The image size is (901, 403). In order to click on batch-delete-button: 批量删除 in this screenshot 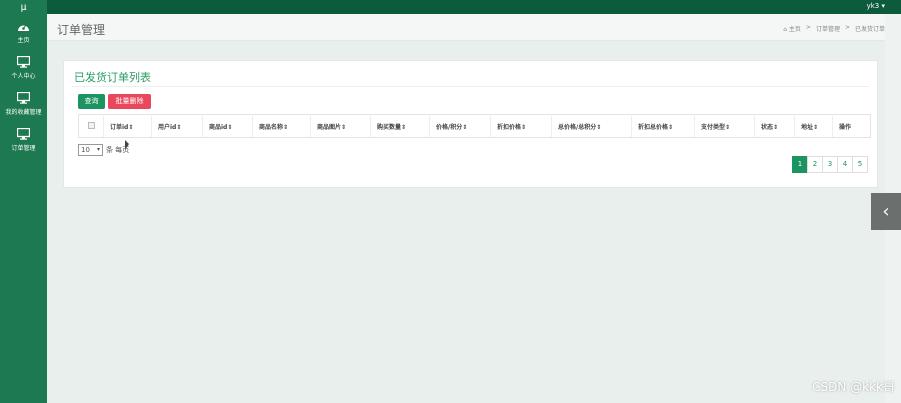, I will do `click(129, 101)`.